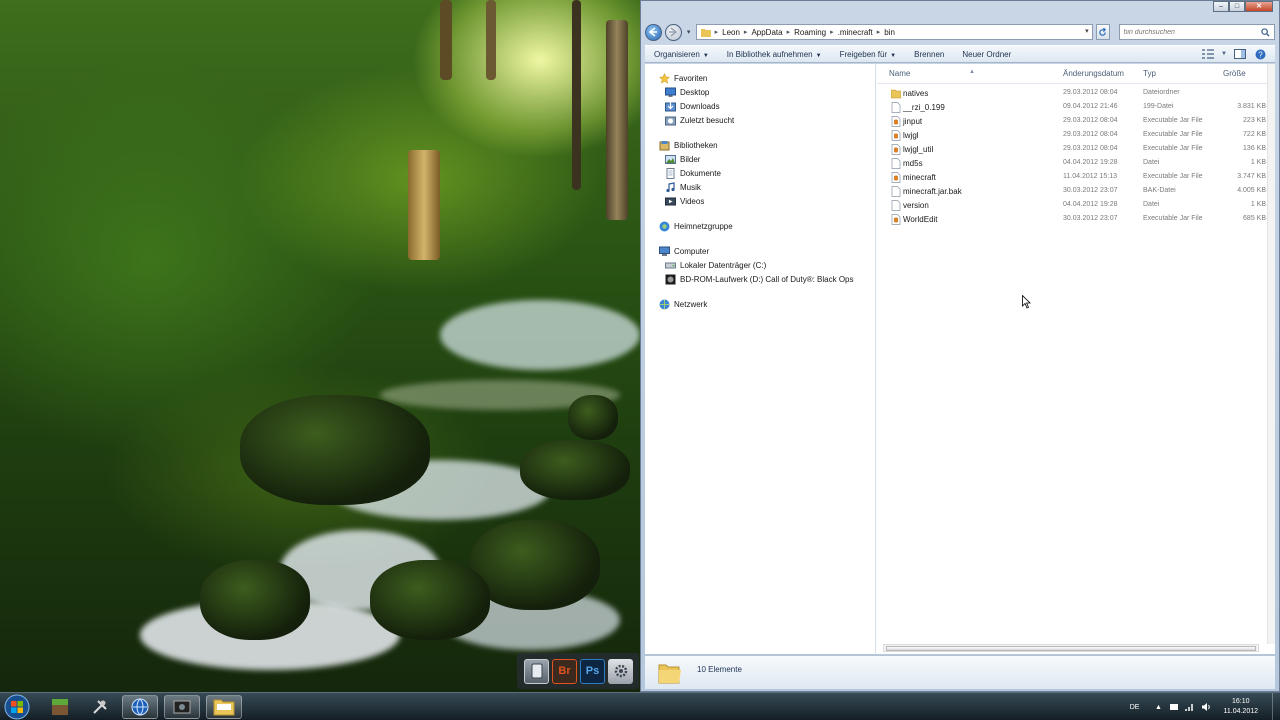 The height and width of the screenshot is (720, 1280). Describe the element at coordinates (760, 187) in the screenshot. I see `nav-item-music: Musik` at that location.